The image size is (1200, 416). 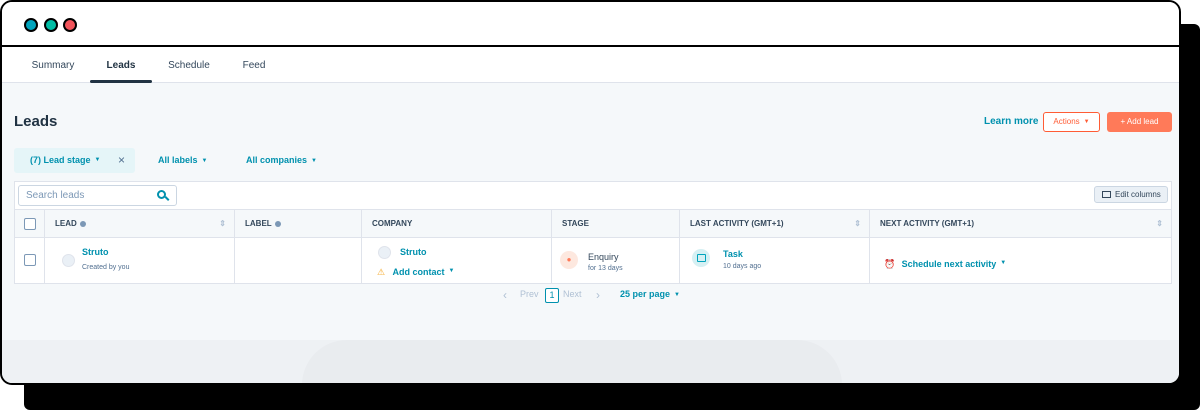 I want to click on column-header-next-activity: NEXT ACTIVITY (GMT+1) ⇕, so click(x=1020, y=224).